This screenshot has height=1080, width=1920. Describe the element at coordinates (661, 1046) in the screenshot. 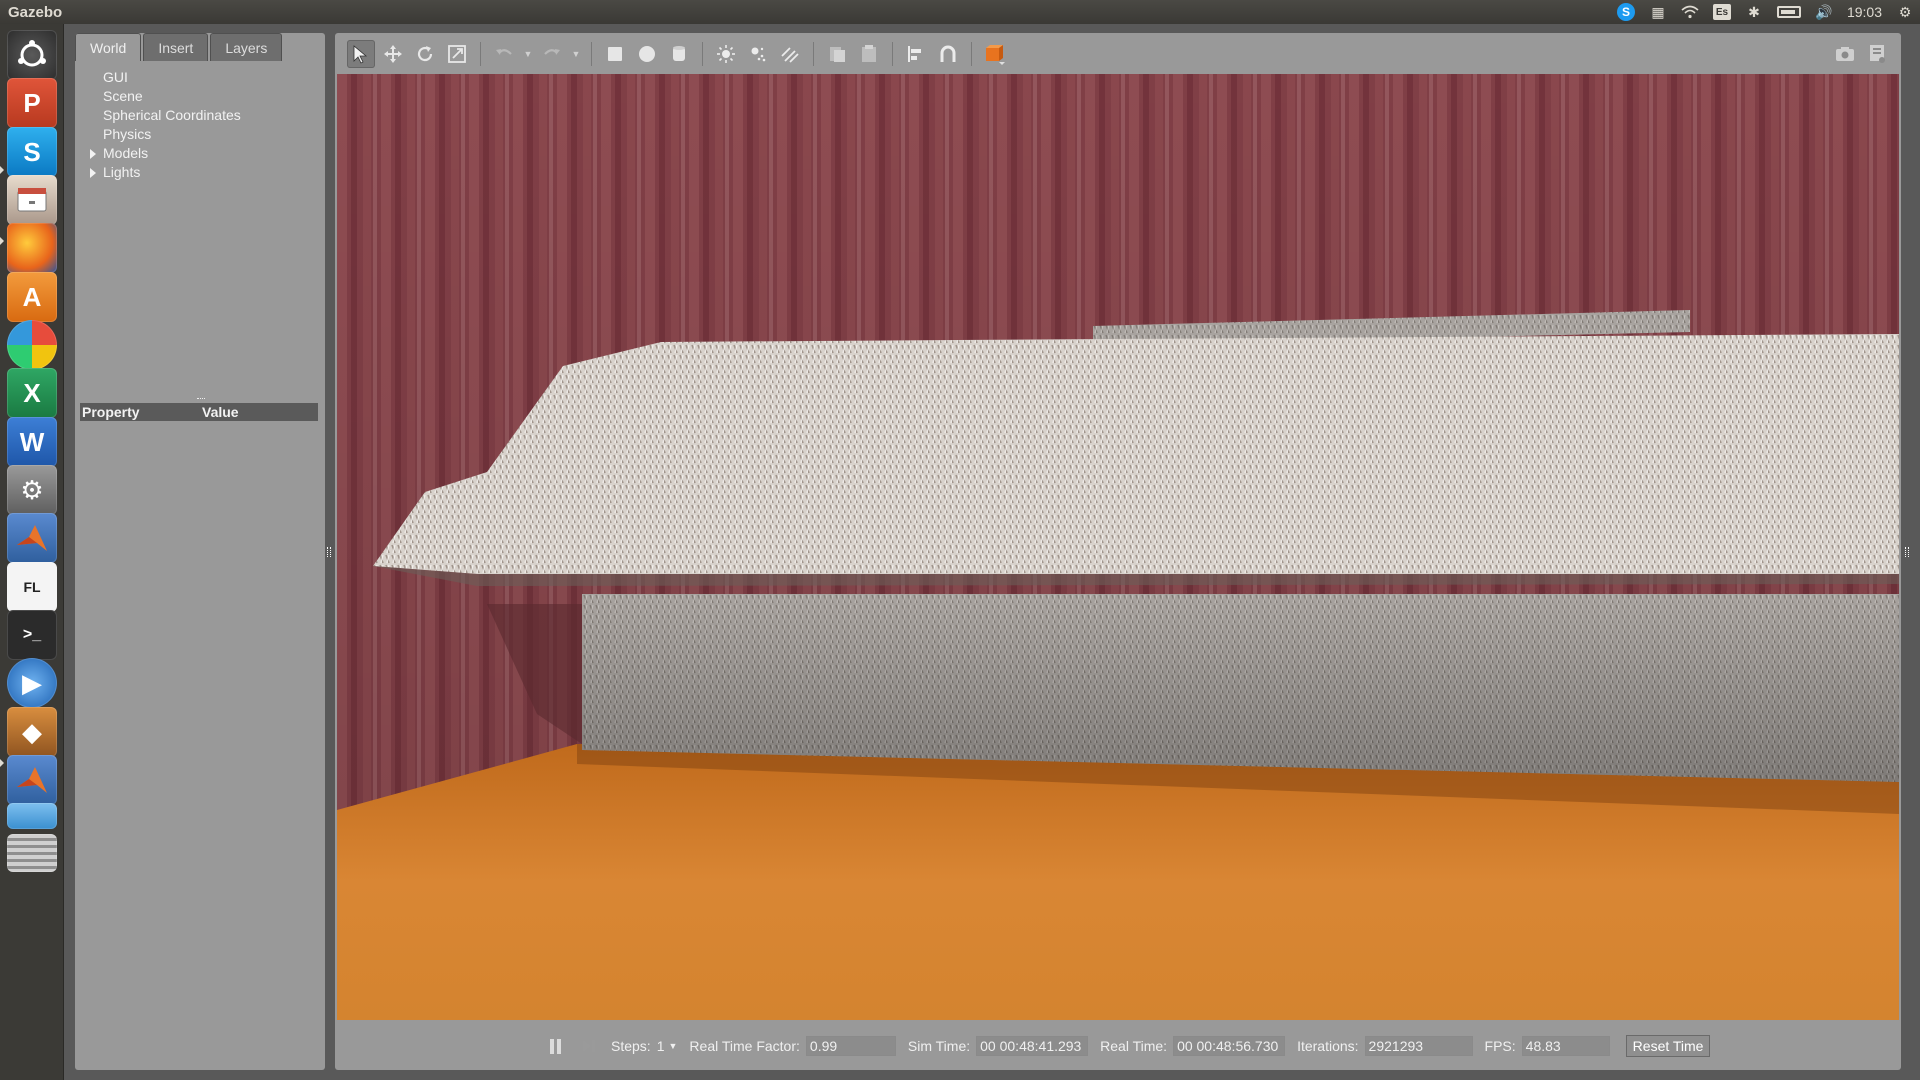

I see `steps-value: 1` at that location.